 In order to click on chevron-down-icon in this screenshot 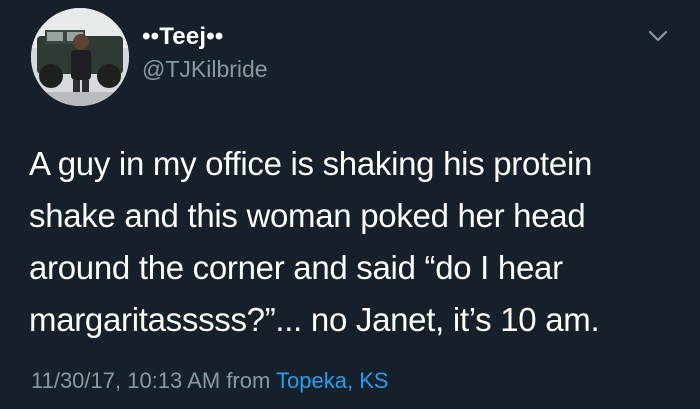, I will do `click(658, 36)`.